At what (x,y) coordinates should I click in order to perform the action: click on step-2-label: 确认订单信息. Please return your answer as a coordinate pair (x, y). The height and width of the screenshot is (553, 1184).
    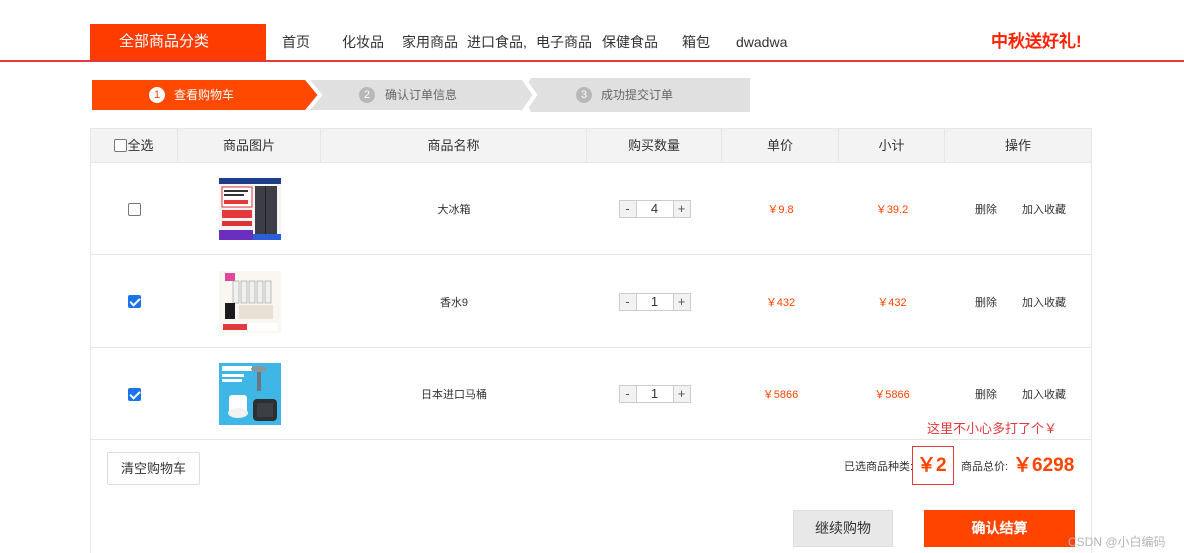
    Looking at the image, I should click on (421, 95).